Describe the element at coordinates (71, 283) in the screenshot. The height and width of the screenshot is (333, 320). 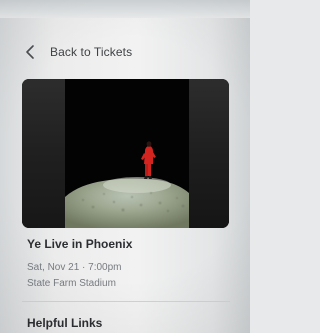
I see `event-venue: State Farm Stadium` at that location.